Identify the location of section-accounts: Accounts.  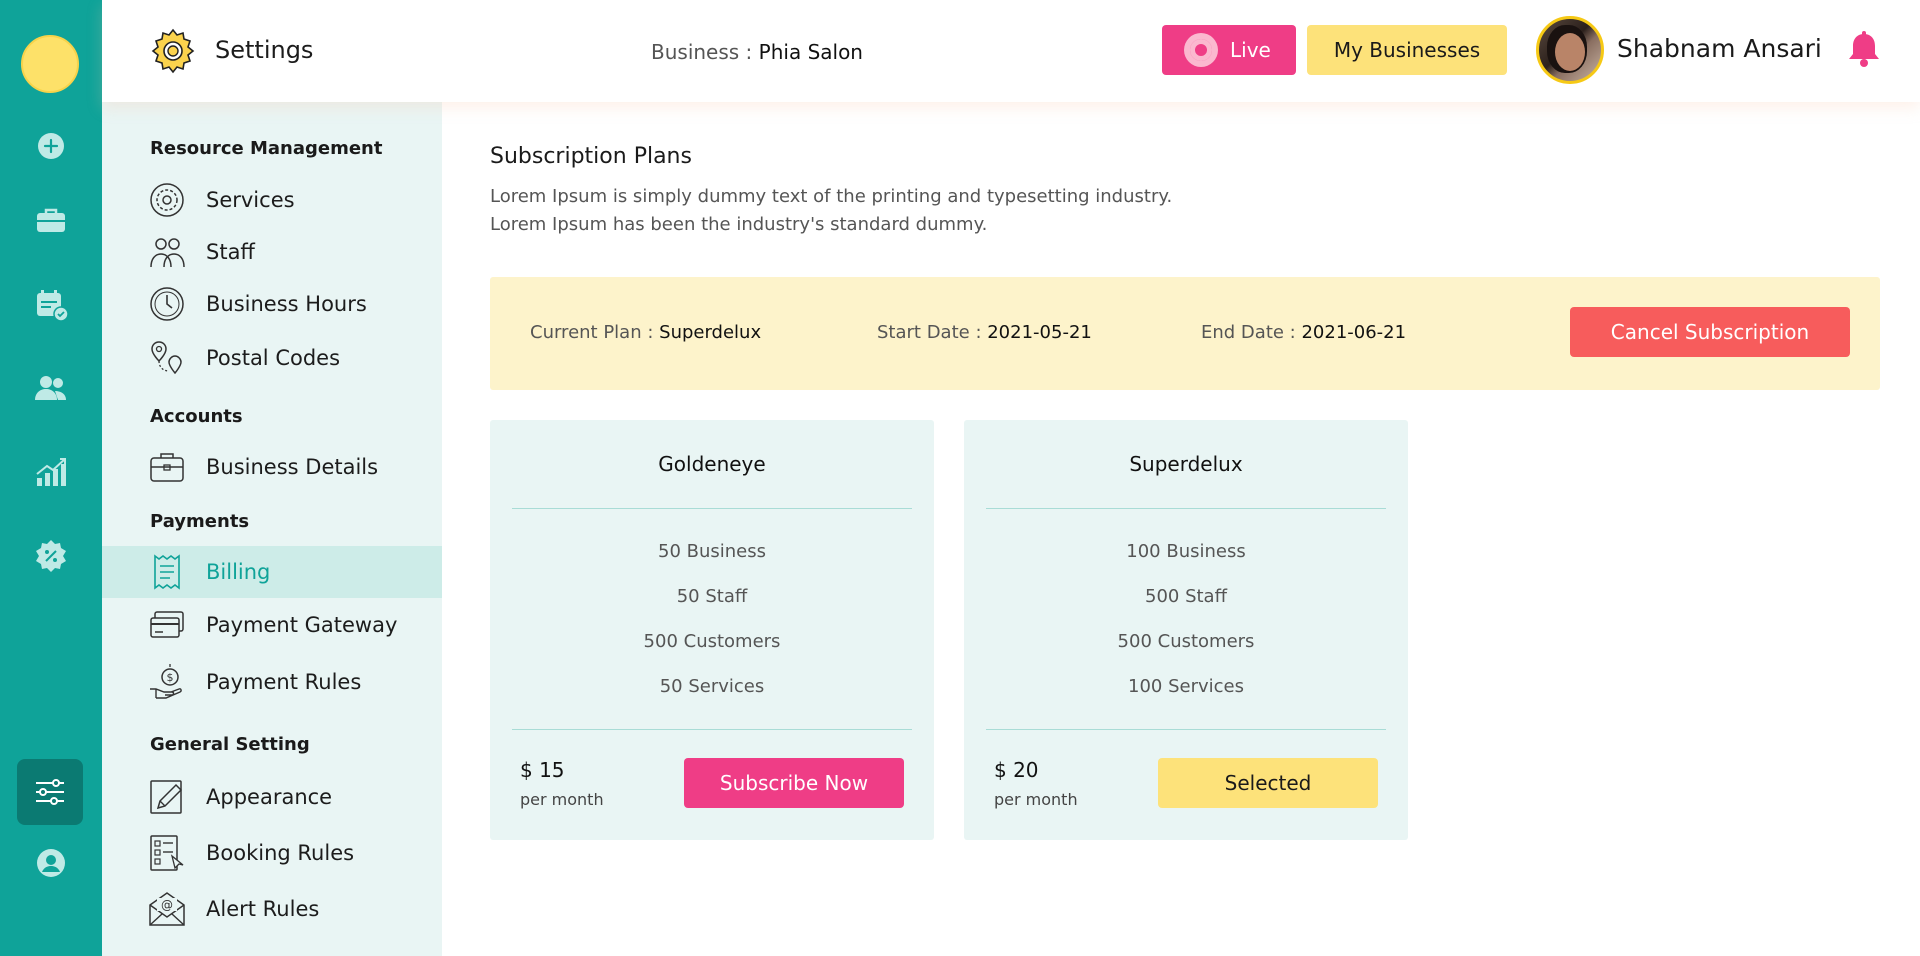
(196, 416).